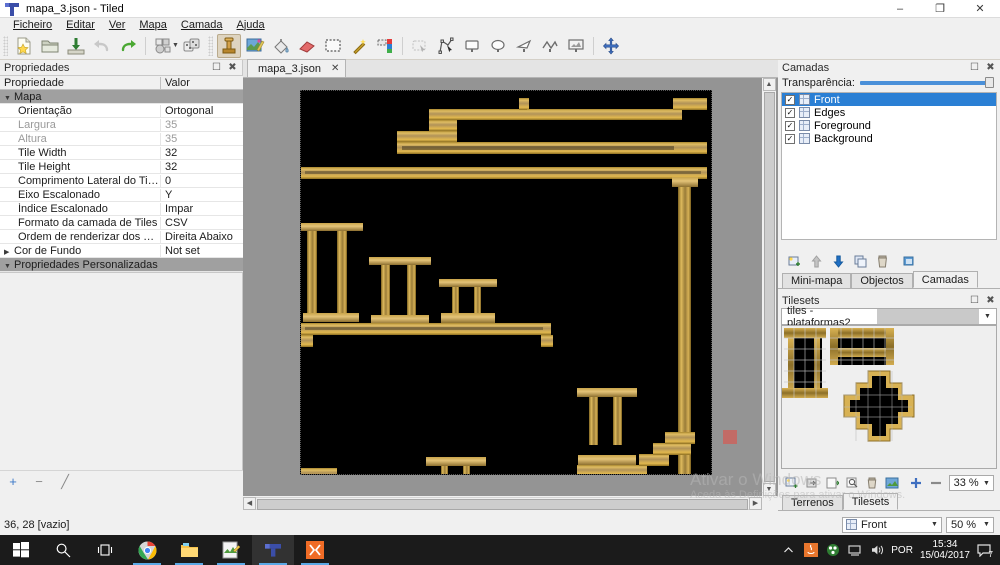 The width and height of the screenshot is (1000, 565). What do you see at coordinates (50, 46) in the screenshot?
I see `open-file-button` at bounding box center [50, 46].